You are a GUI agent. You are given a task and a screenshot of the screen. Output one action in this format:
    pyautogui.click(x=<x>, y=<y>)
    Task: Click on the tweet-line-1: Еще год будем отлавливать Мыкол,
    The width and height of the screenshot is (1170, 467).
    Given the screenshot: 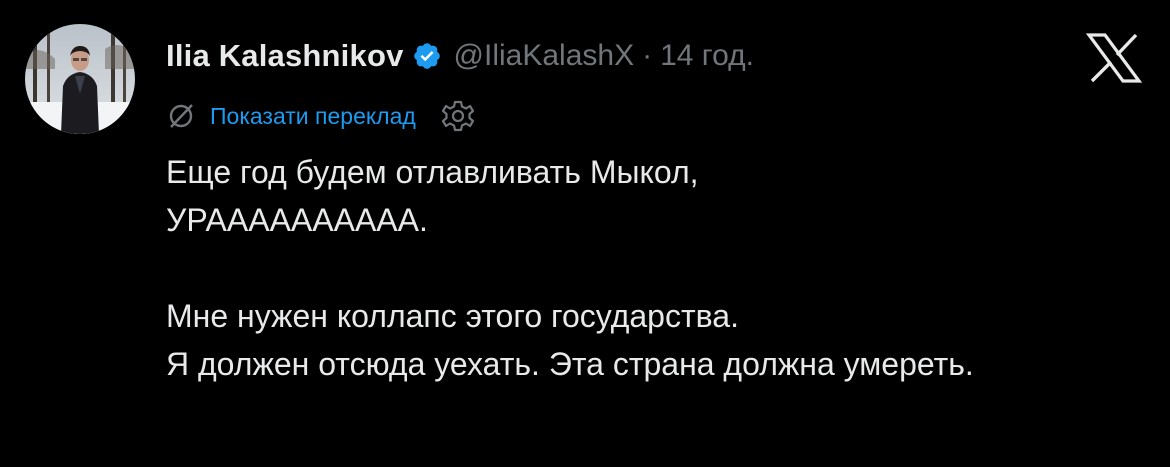 What is the action you would take?
    pyautogui.click(x=432, y=172)
    